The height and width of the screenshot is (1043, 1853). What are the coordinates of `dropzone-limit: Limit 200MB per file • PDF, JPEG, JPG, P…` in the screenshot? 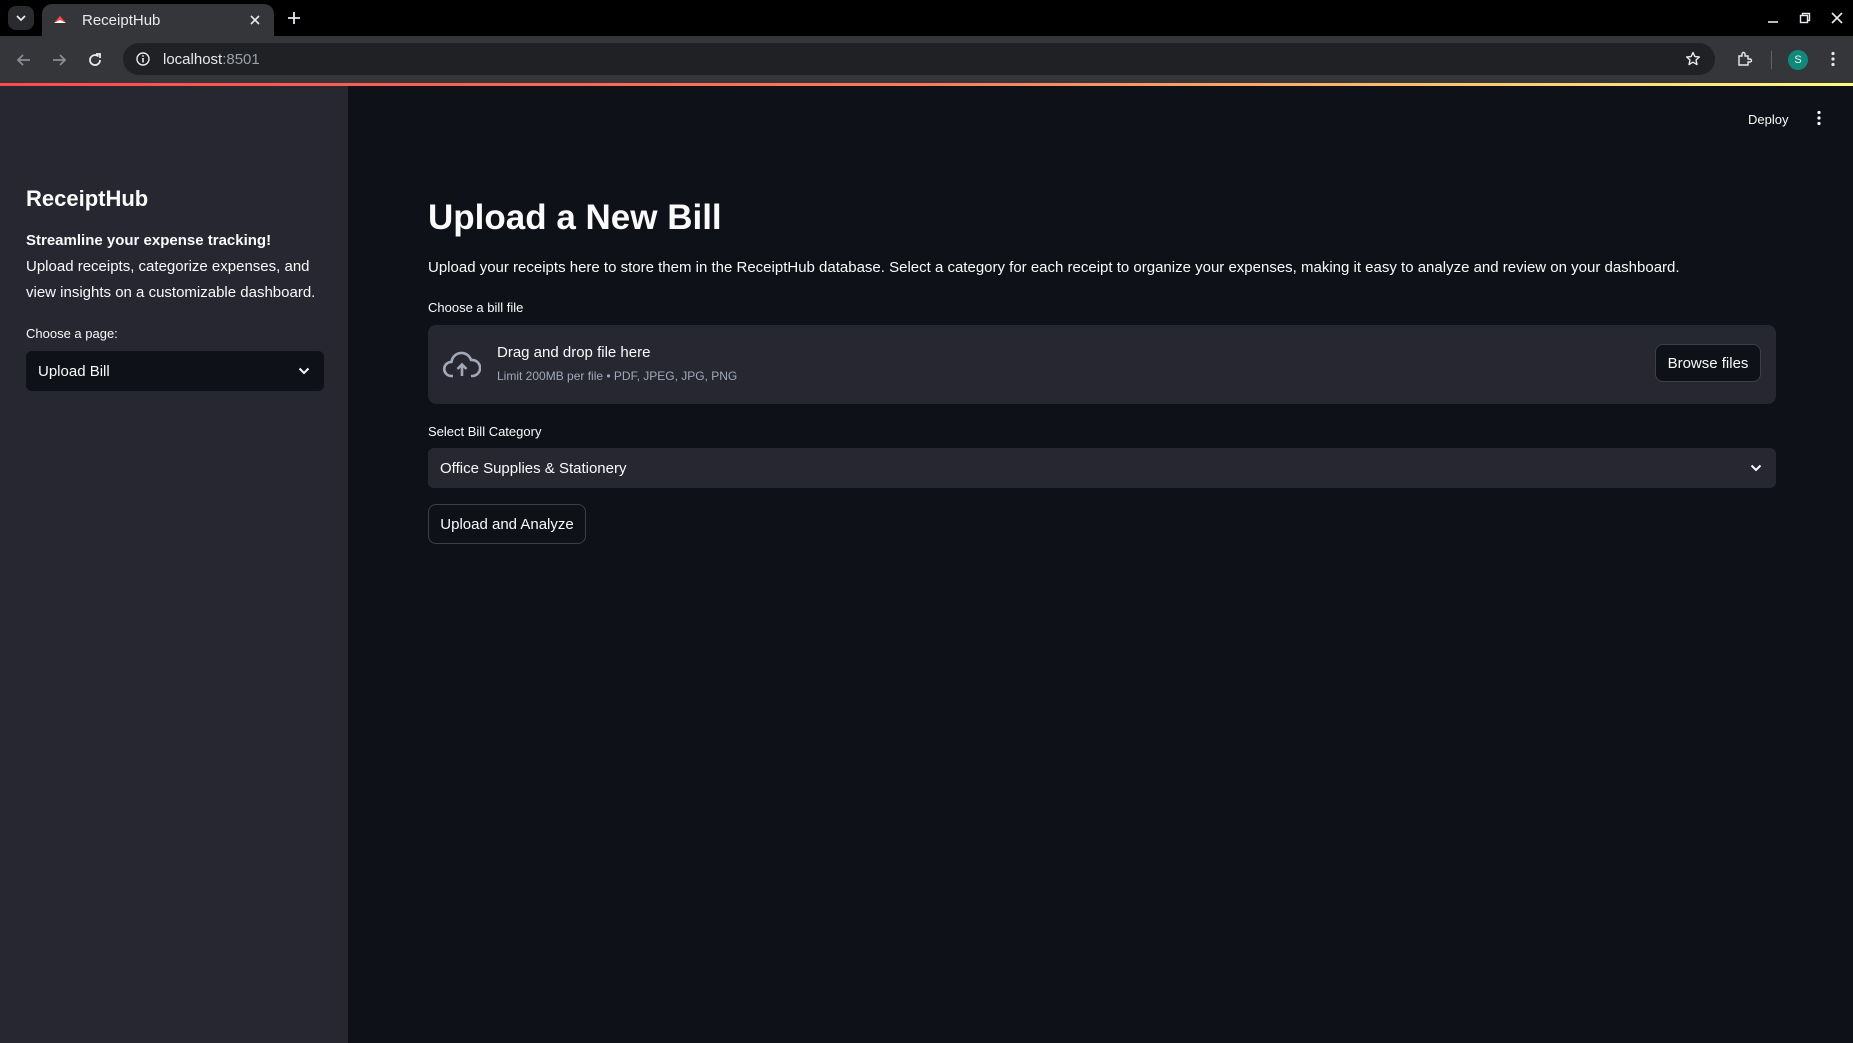 It's located at (617, 376).